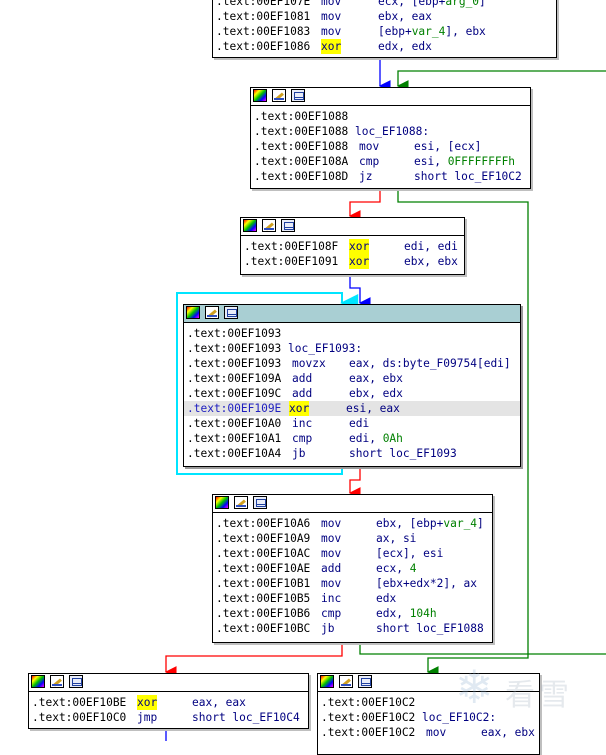  I want to click on asm-line: .text:00EF1093 loc_EF1093:, so click(351, 348).